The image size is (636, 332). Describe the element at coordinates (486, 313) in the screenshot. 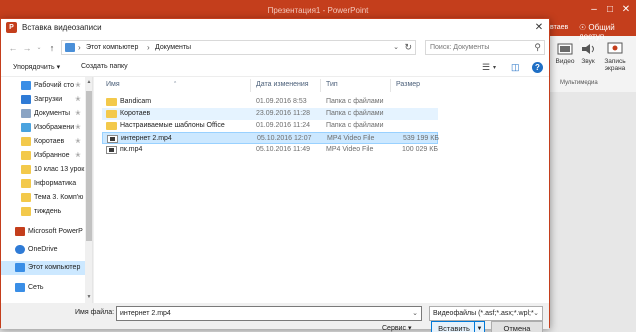

I see `filetype-select: Видеофайлы (*.asf;*.asx;*.wpl;* ⌄` at that location.